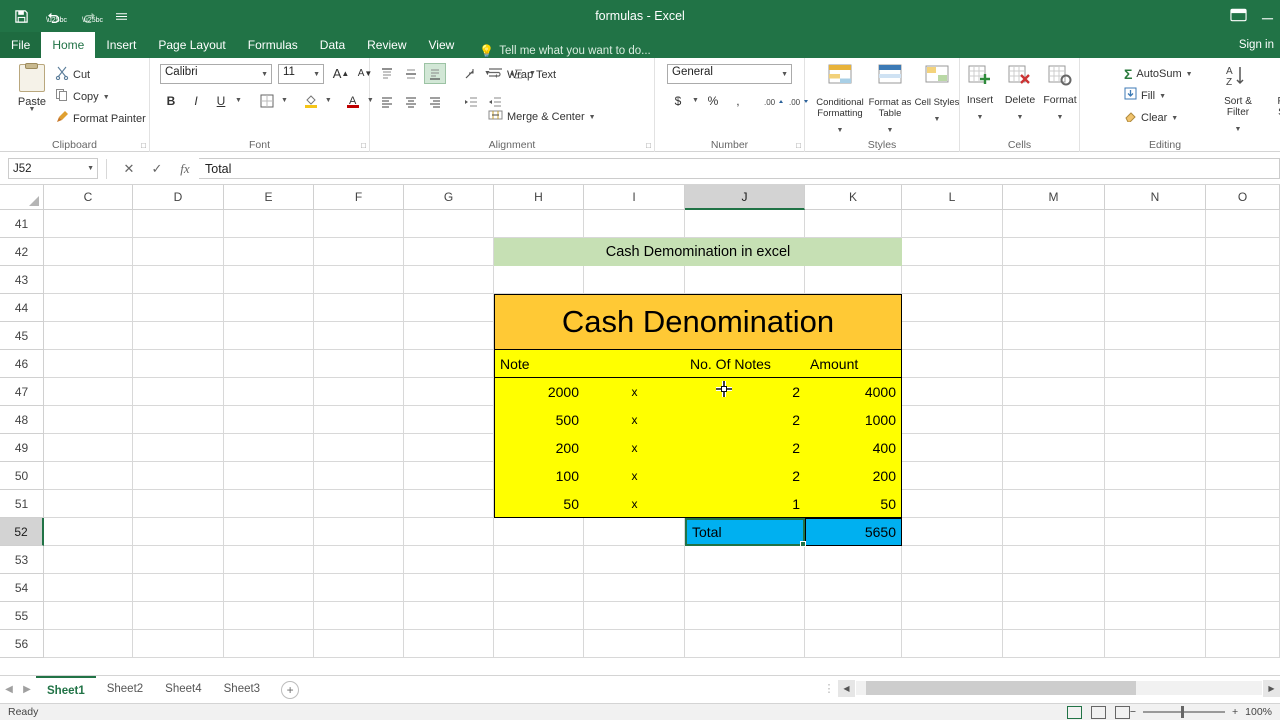 This screenshot has height=720, width=1280. Describe the element at coordinates (363, 145) in the screenshot. I see `font-dialog-launcher: □` at that location.